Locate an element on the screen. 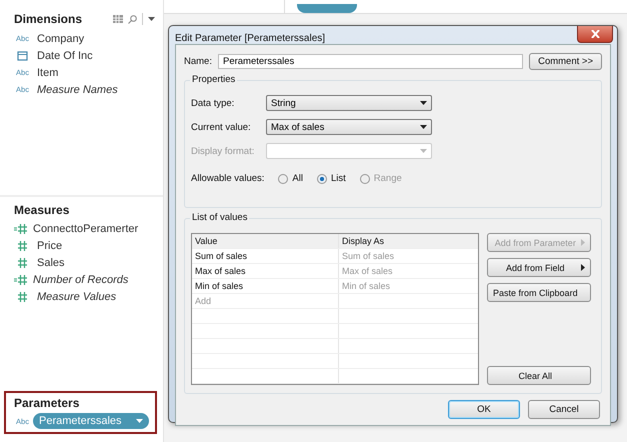  field-label: Data type: is located at coordinates (213, 103).